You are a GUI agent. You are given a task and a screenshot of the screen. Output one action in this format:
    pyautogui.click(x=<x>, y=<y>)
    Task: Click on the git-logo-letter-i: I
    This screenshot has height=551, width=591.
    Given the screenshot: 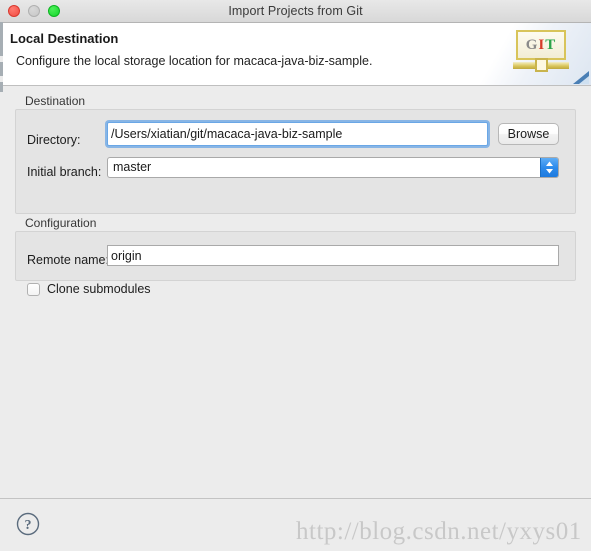 What is the action you would take?
    pyautogui.click(x=542, y=44)
    